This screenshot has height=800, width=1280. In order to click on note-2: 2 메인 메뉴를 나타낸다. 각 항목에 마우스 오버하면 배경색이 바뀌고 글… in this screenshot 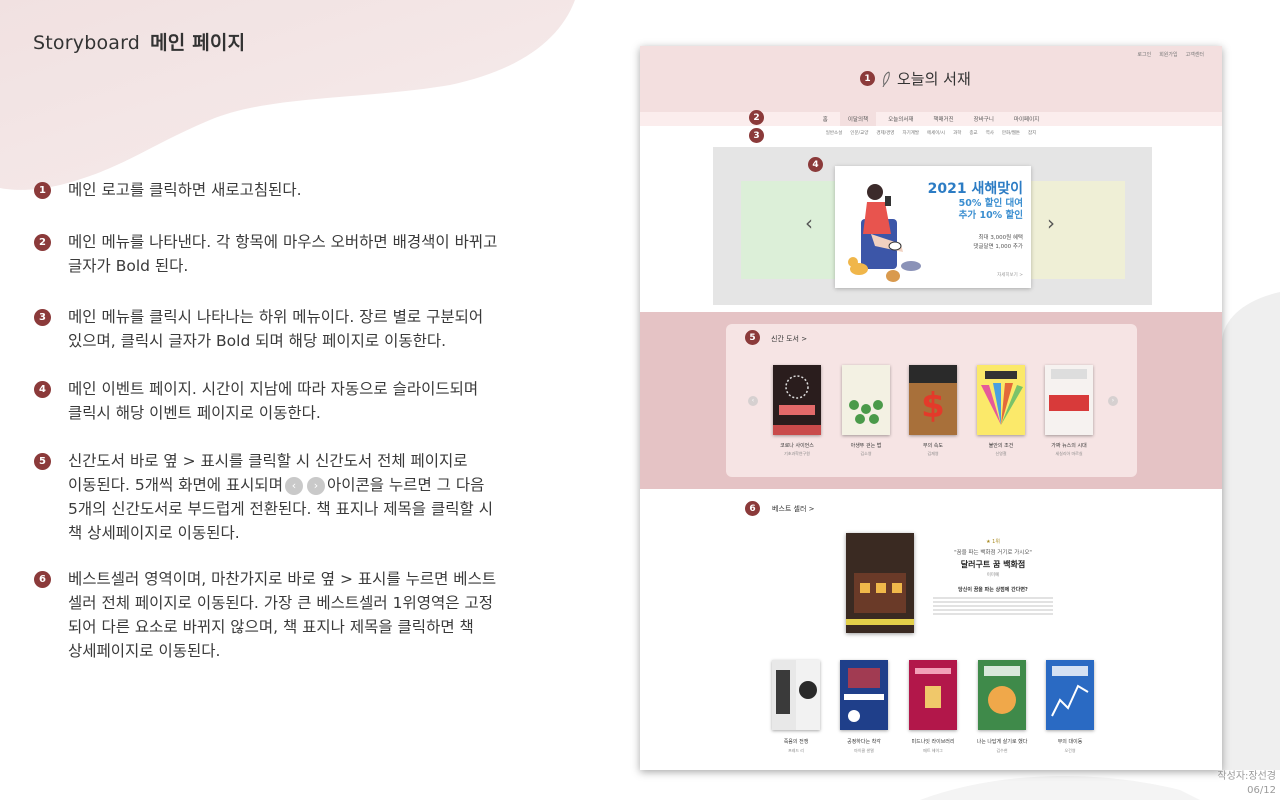, I will do `click(314, 254)`.